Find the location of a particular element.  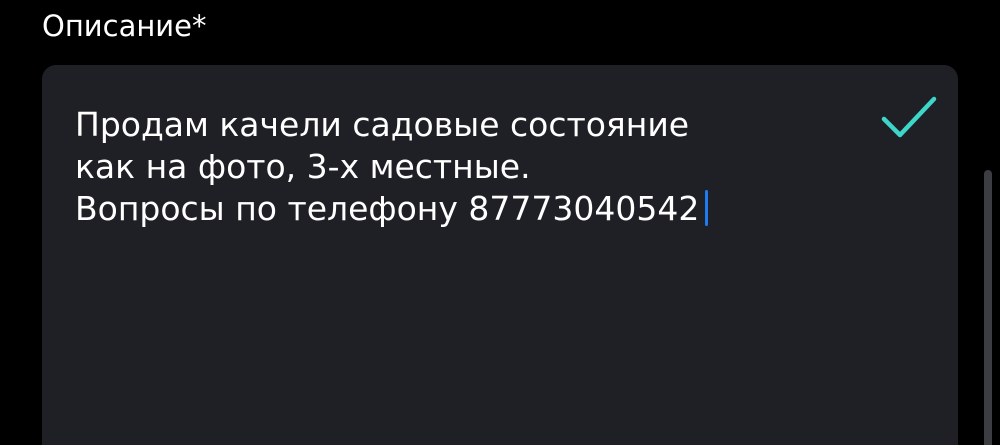

description-line-1: Продам качели садовые состояние is located at coordinates (382, 124).